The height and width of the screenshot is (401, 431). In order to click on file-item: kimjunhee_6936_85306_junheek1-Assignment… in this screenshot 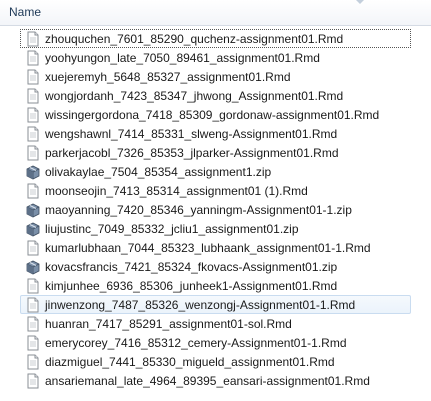, I will do `click(215, 285)`.